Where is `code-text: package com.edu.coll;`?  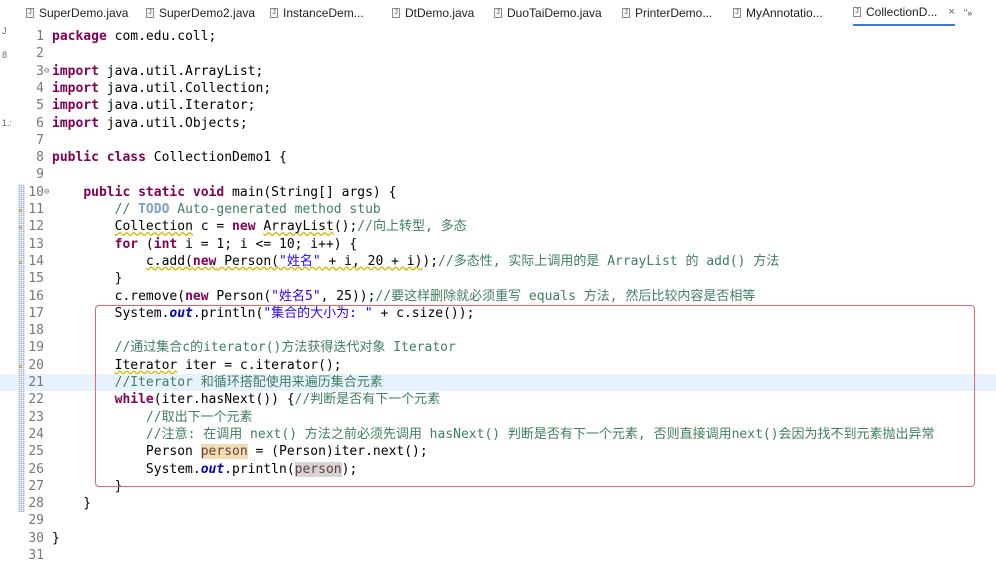 code-text: package com.edu.coll; is located at coordinates (134, 36).